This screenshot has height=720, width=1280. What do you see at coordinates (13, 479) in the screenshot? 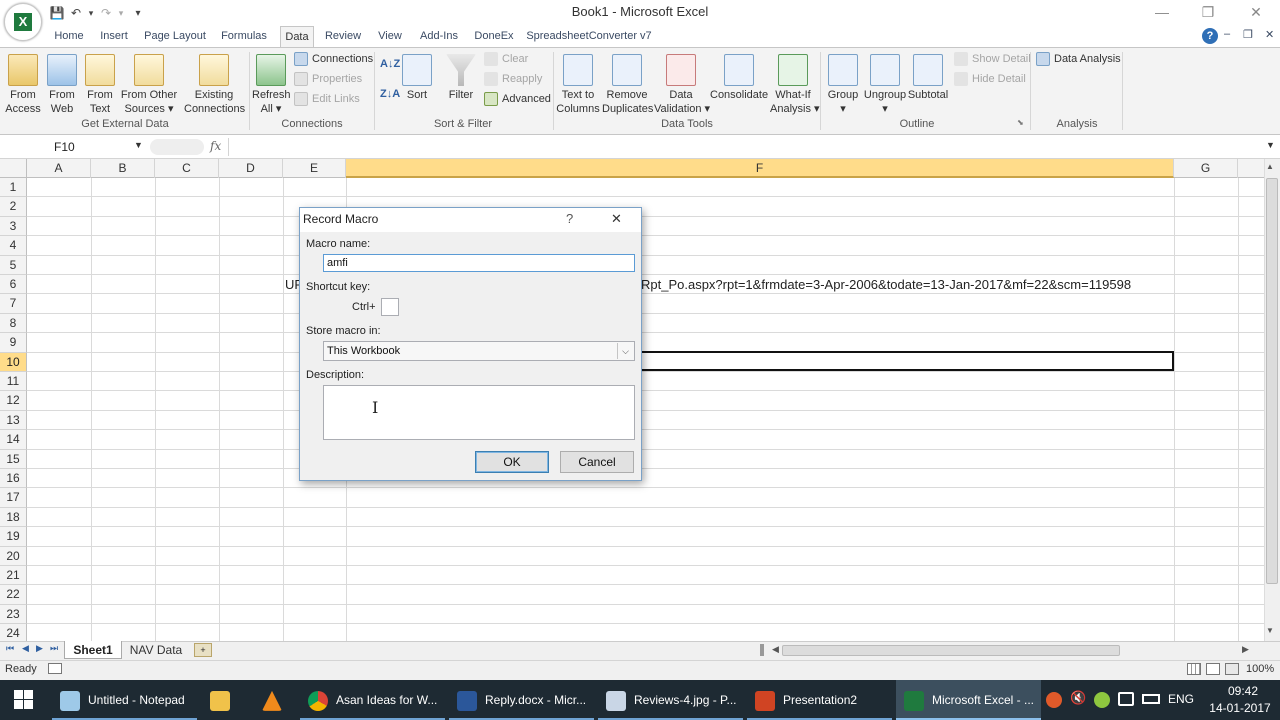
I see `row-header: 16` at bounding box center [13, 479].